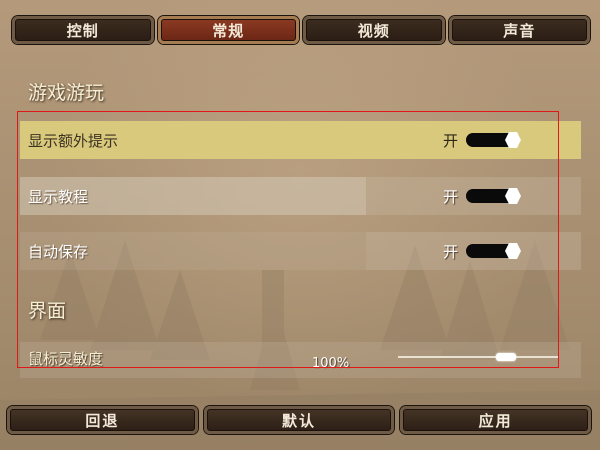 This screenshot has height=450, width=600. Describe the element at coordinates (83, 30) in the screenshot. I see `tab-controls: 控制` at that location.